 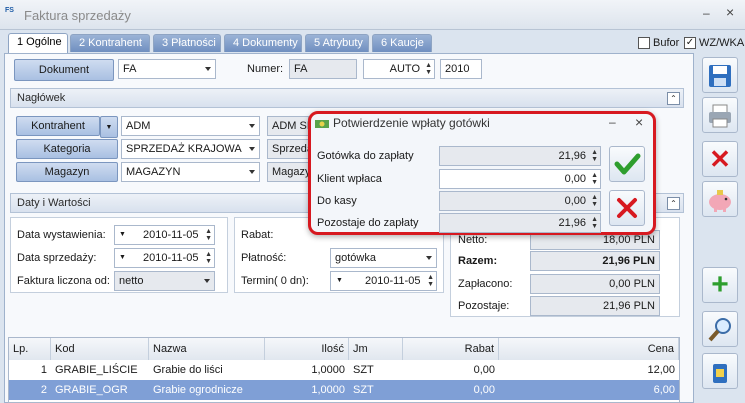 What do you see at coordinates (720, 115) in the screenshot?
I see `print-icon` at bounding box center [720, 115].